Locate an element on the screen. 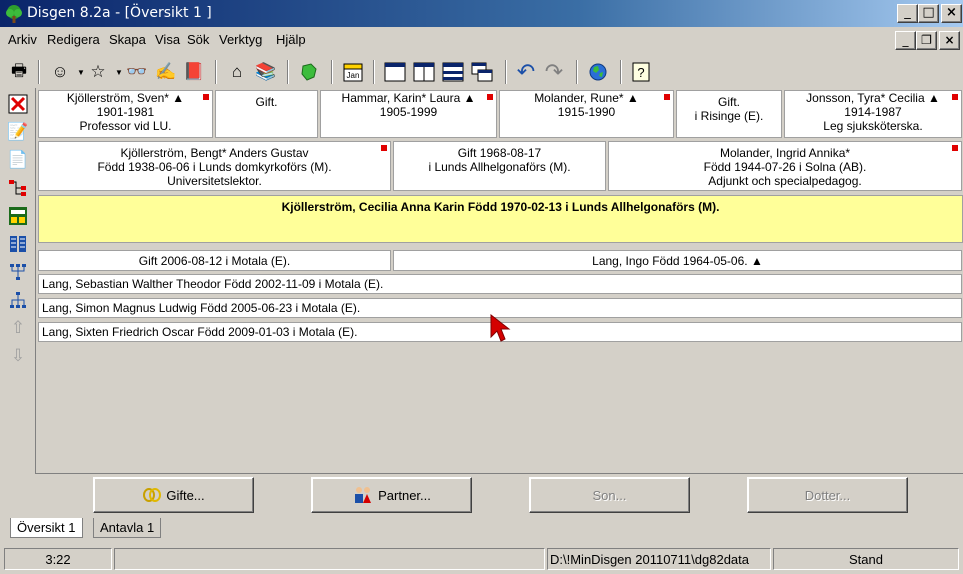 The height and width of the screenshot is (574, 963). grandparents-maternal-marriage-box: Gift. i Risinge (E). is located at coordinates (729, 114).